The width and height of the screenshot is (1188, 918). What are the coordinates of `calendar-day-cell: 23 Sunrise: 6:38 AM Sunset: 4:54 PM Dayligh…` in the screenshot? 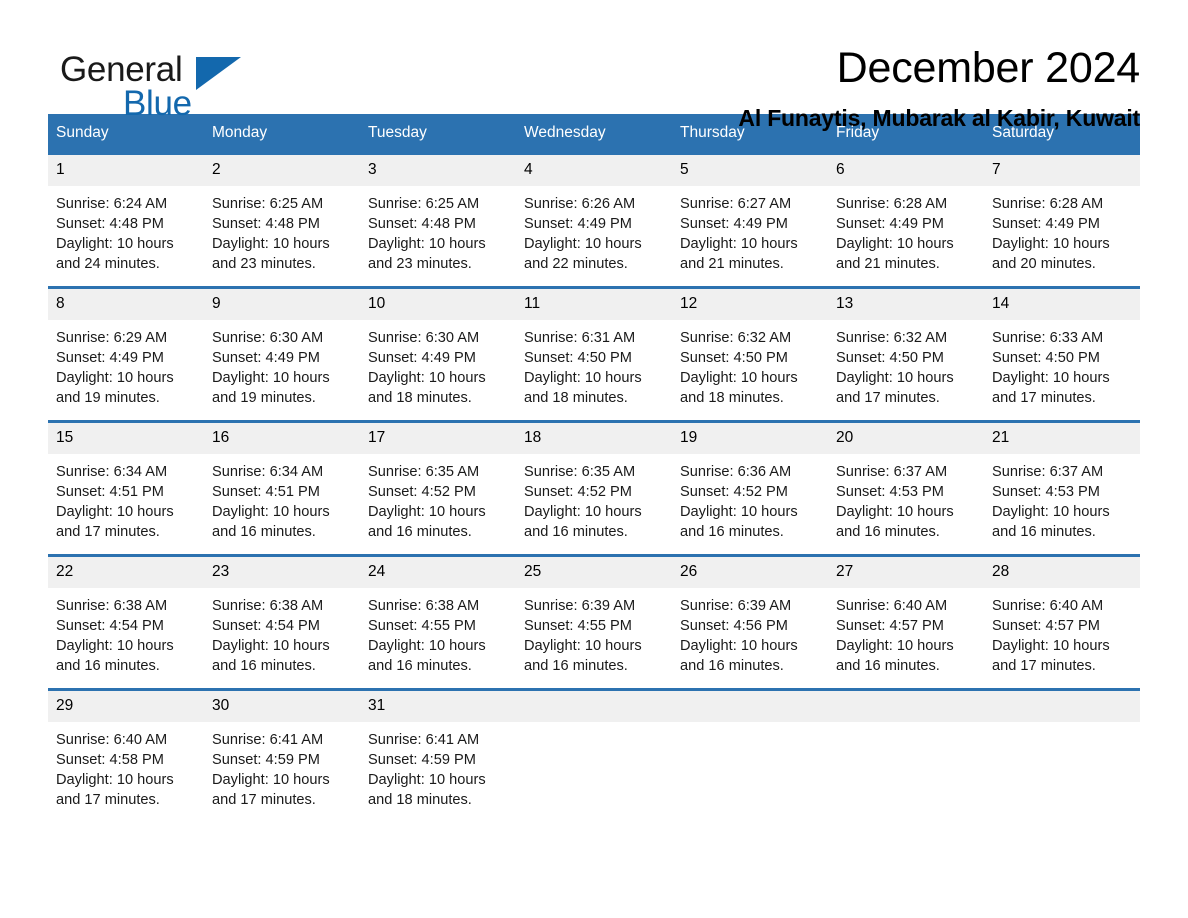 It's located at (282, 622).